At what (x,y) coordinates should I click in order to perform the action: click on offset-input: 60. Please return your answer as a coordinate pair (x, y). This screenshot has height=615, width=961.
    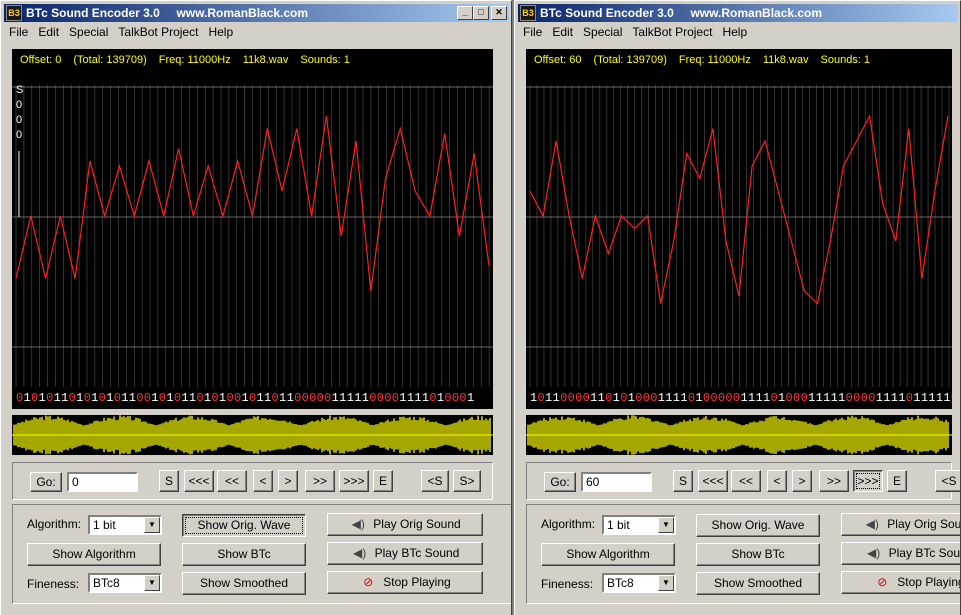
    Looking at the image, I should click on (616, 482).